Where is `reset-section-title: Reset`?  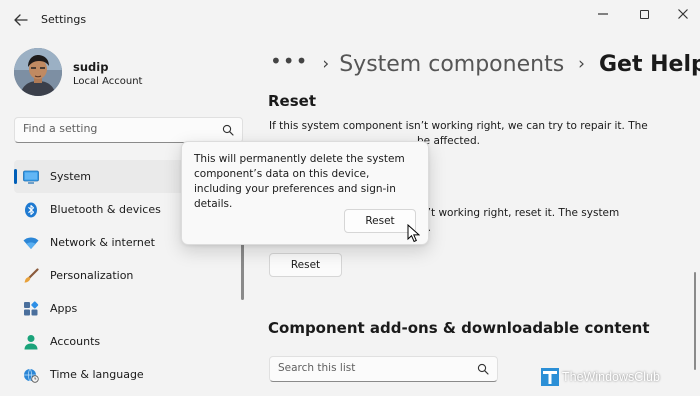 reset-section-title: Reset is located at coordinates (292, 101).